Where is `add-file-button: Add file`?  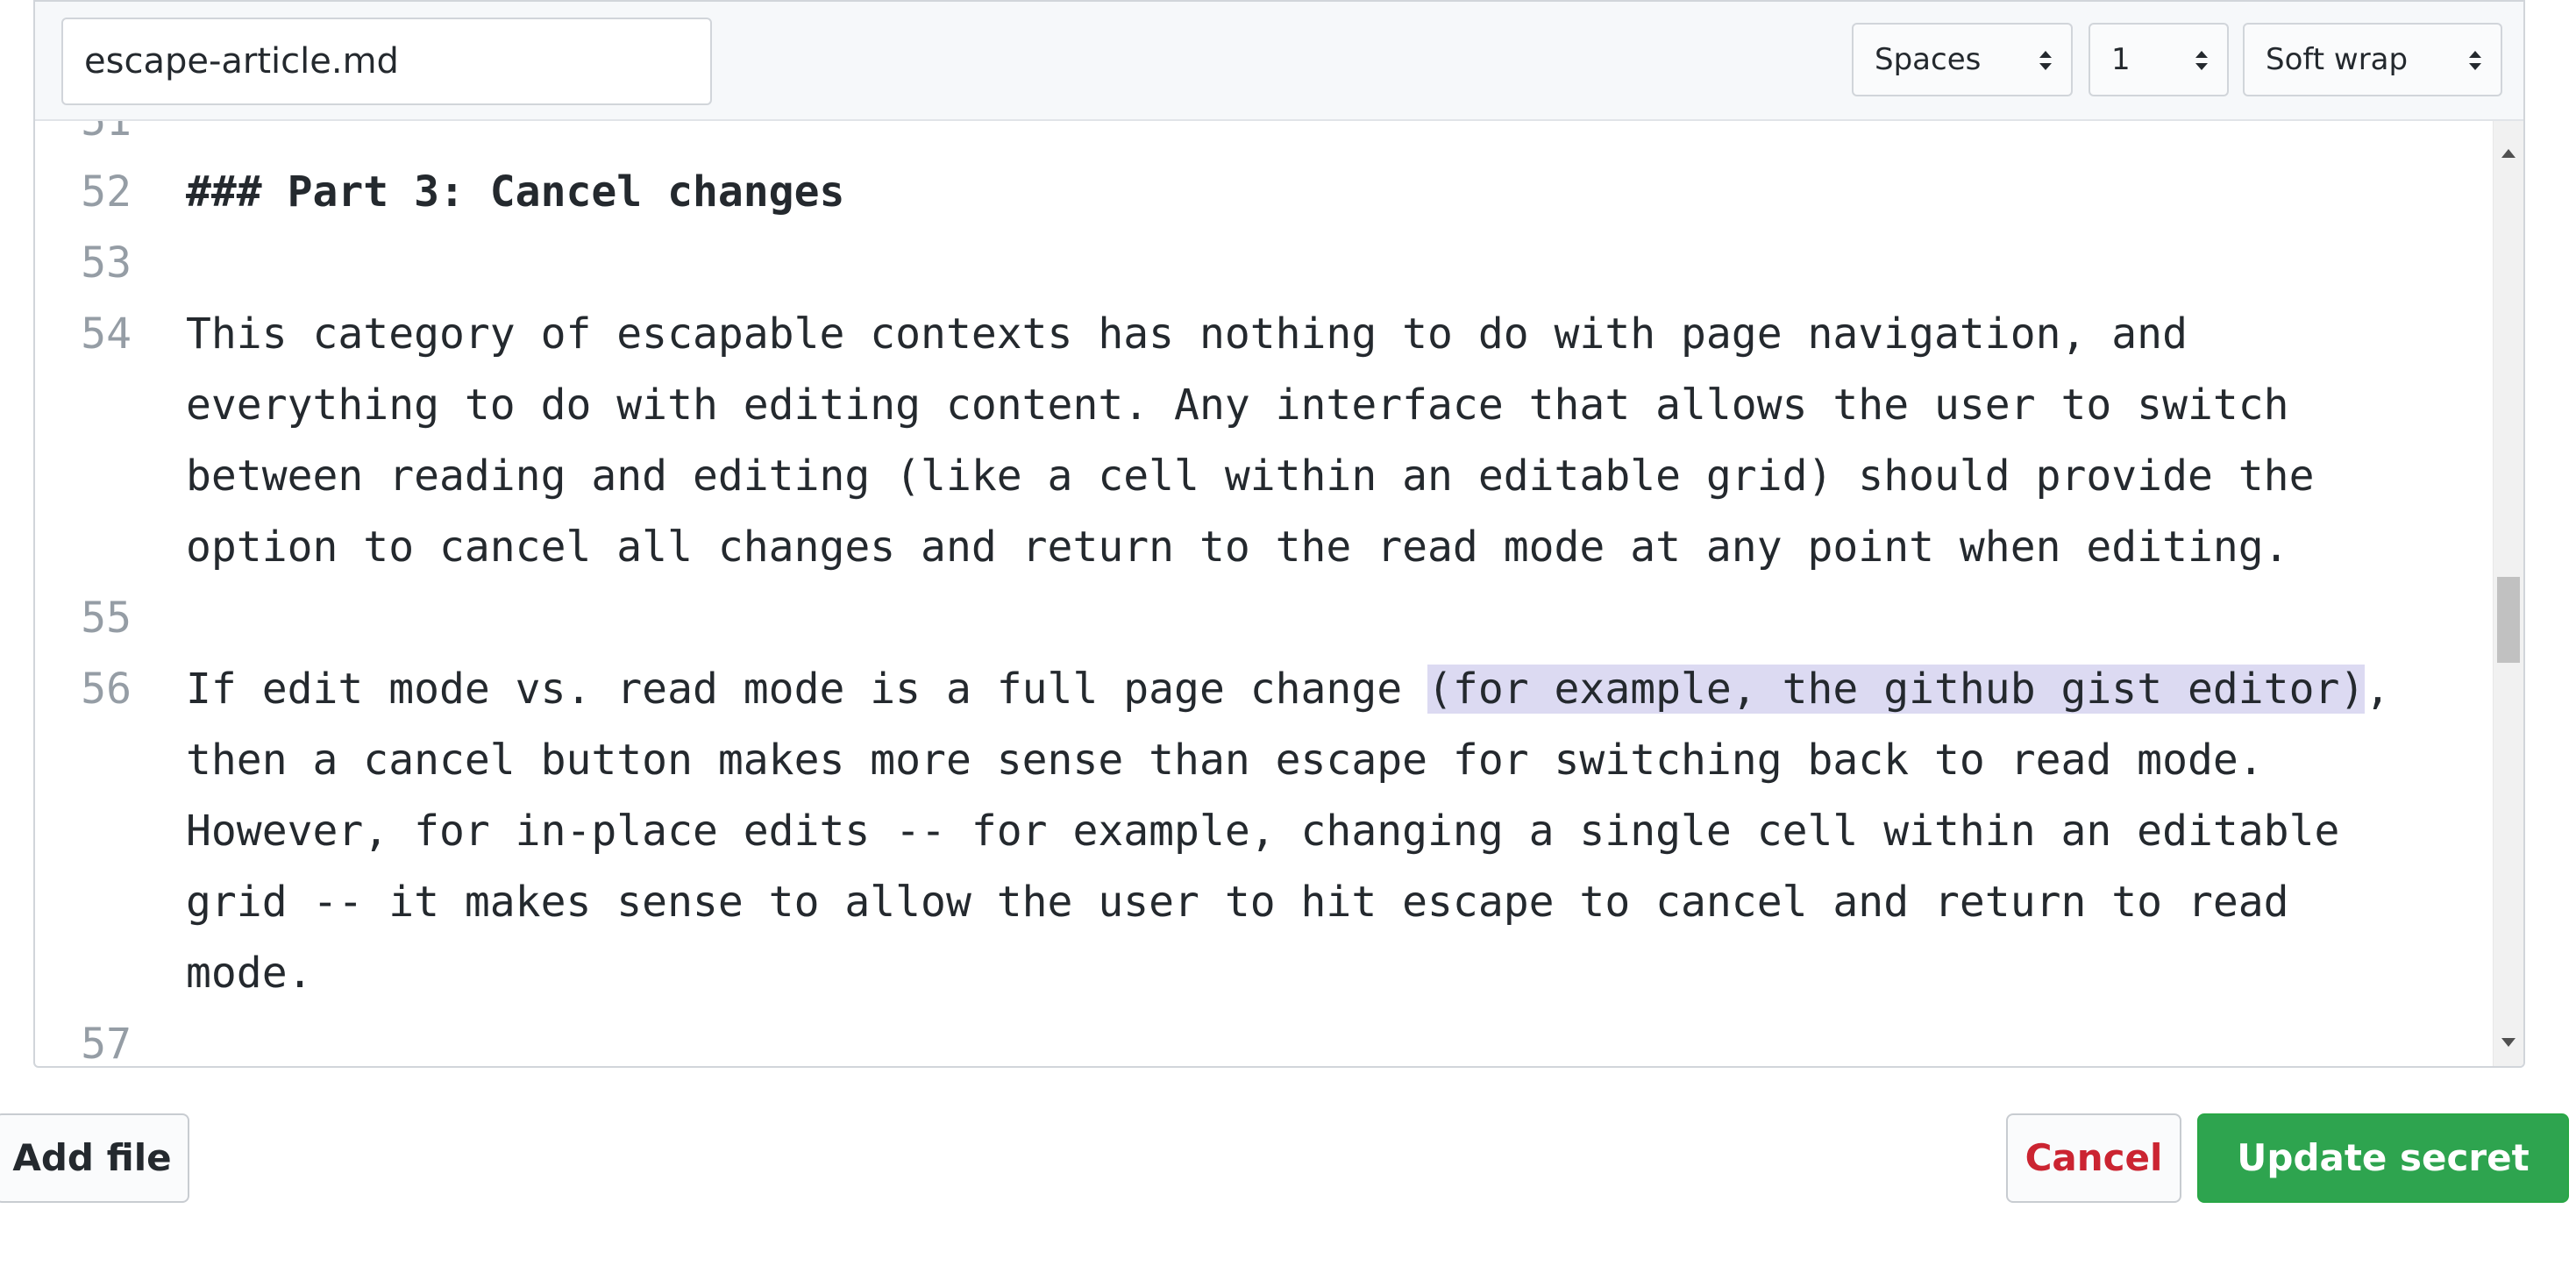
add-file-button: Add file is located at coordinates (94, 1158).